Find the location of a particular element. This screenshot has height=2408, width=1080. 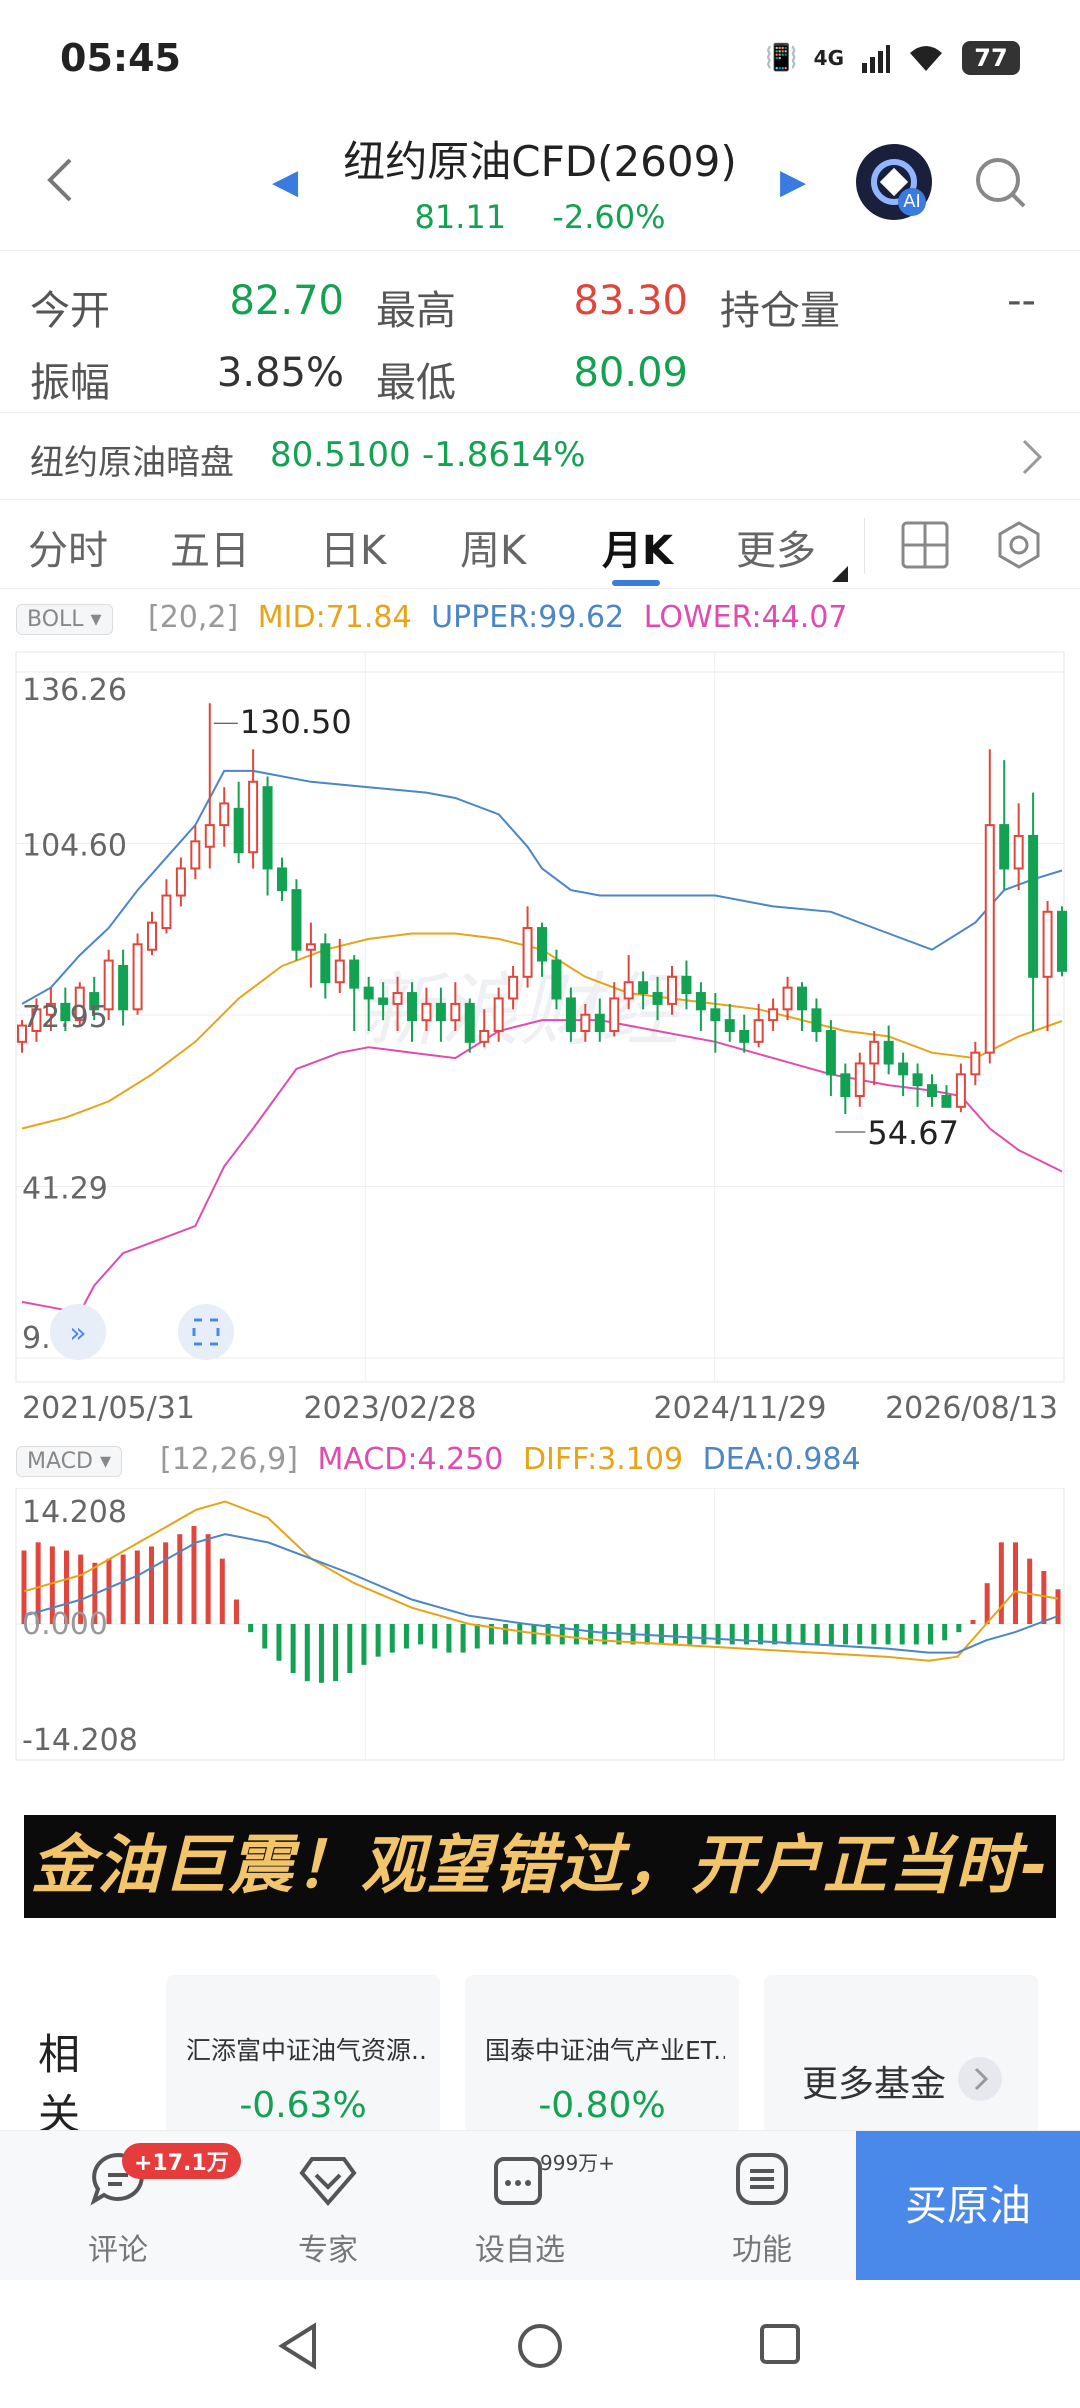

promo-banner: 金油巨震！观望错过，开户正当时-> is located at coordinates (540, 1866).